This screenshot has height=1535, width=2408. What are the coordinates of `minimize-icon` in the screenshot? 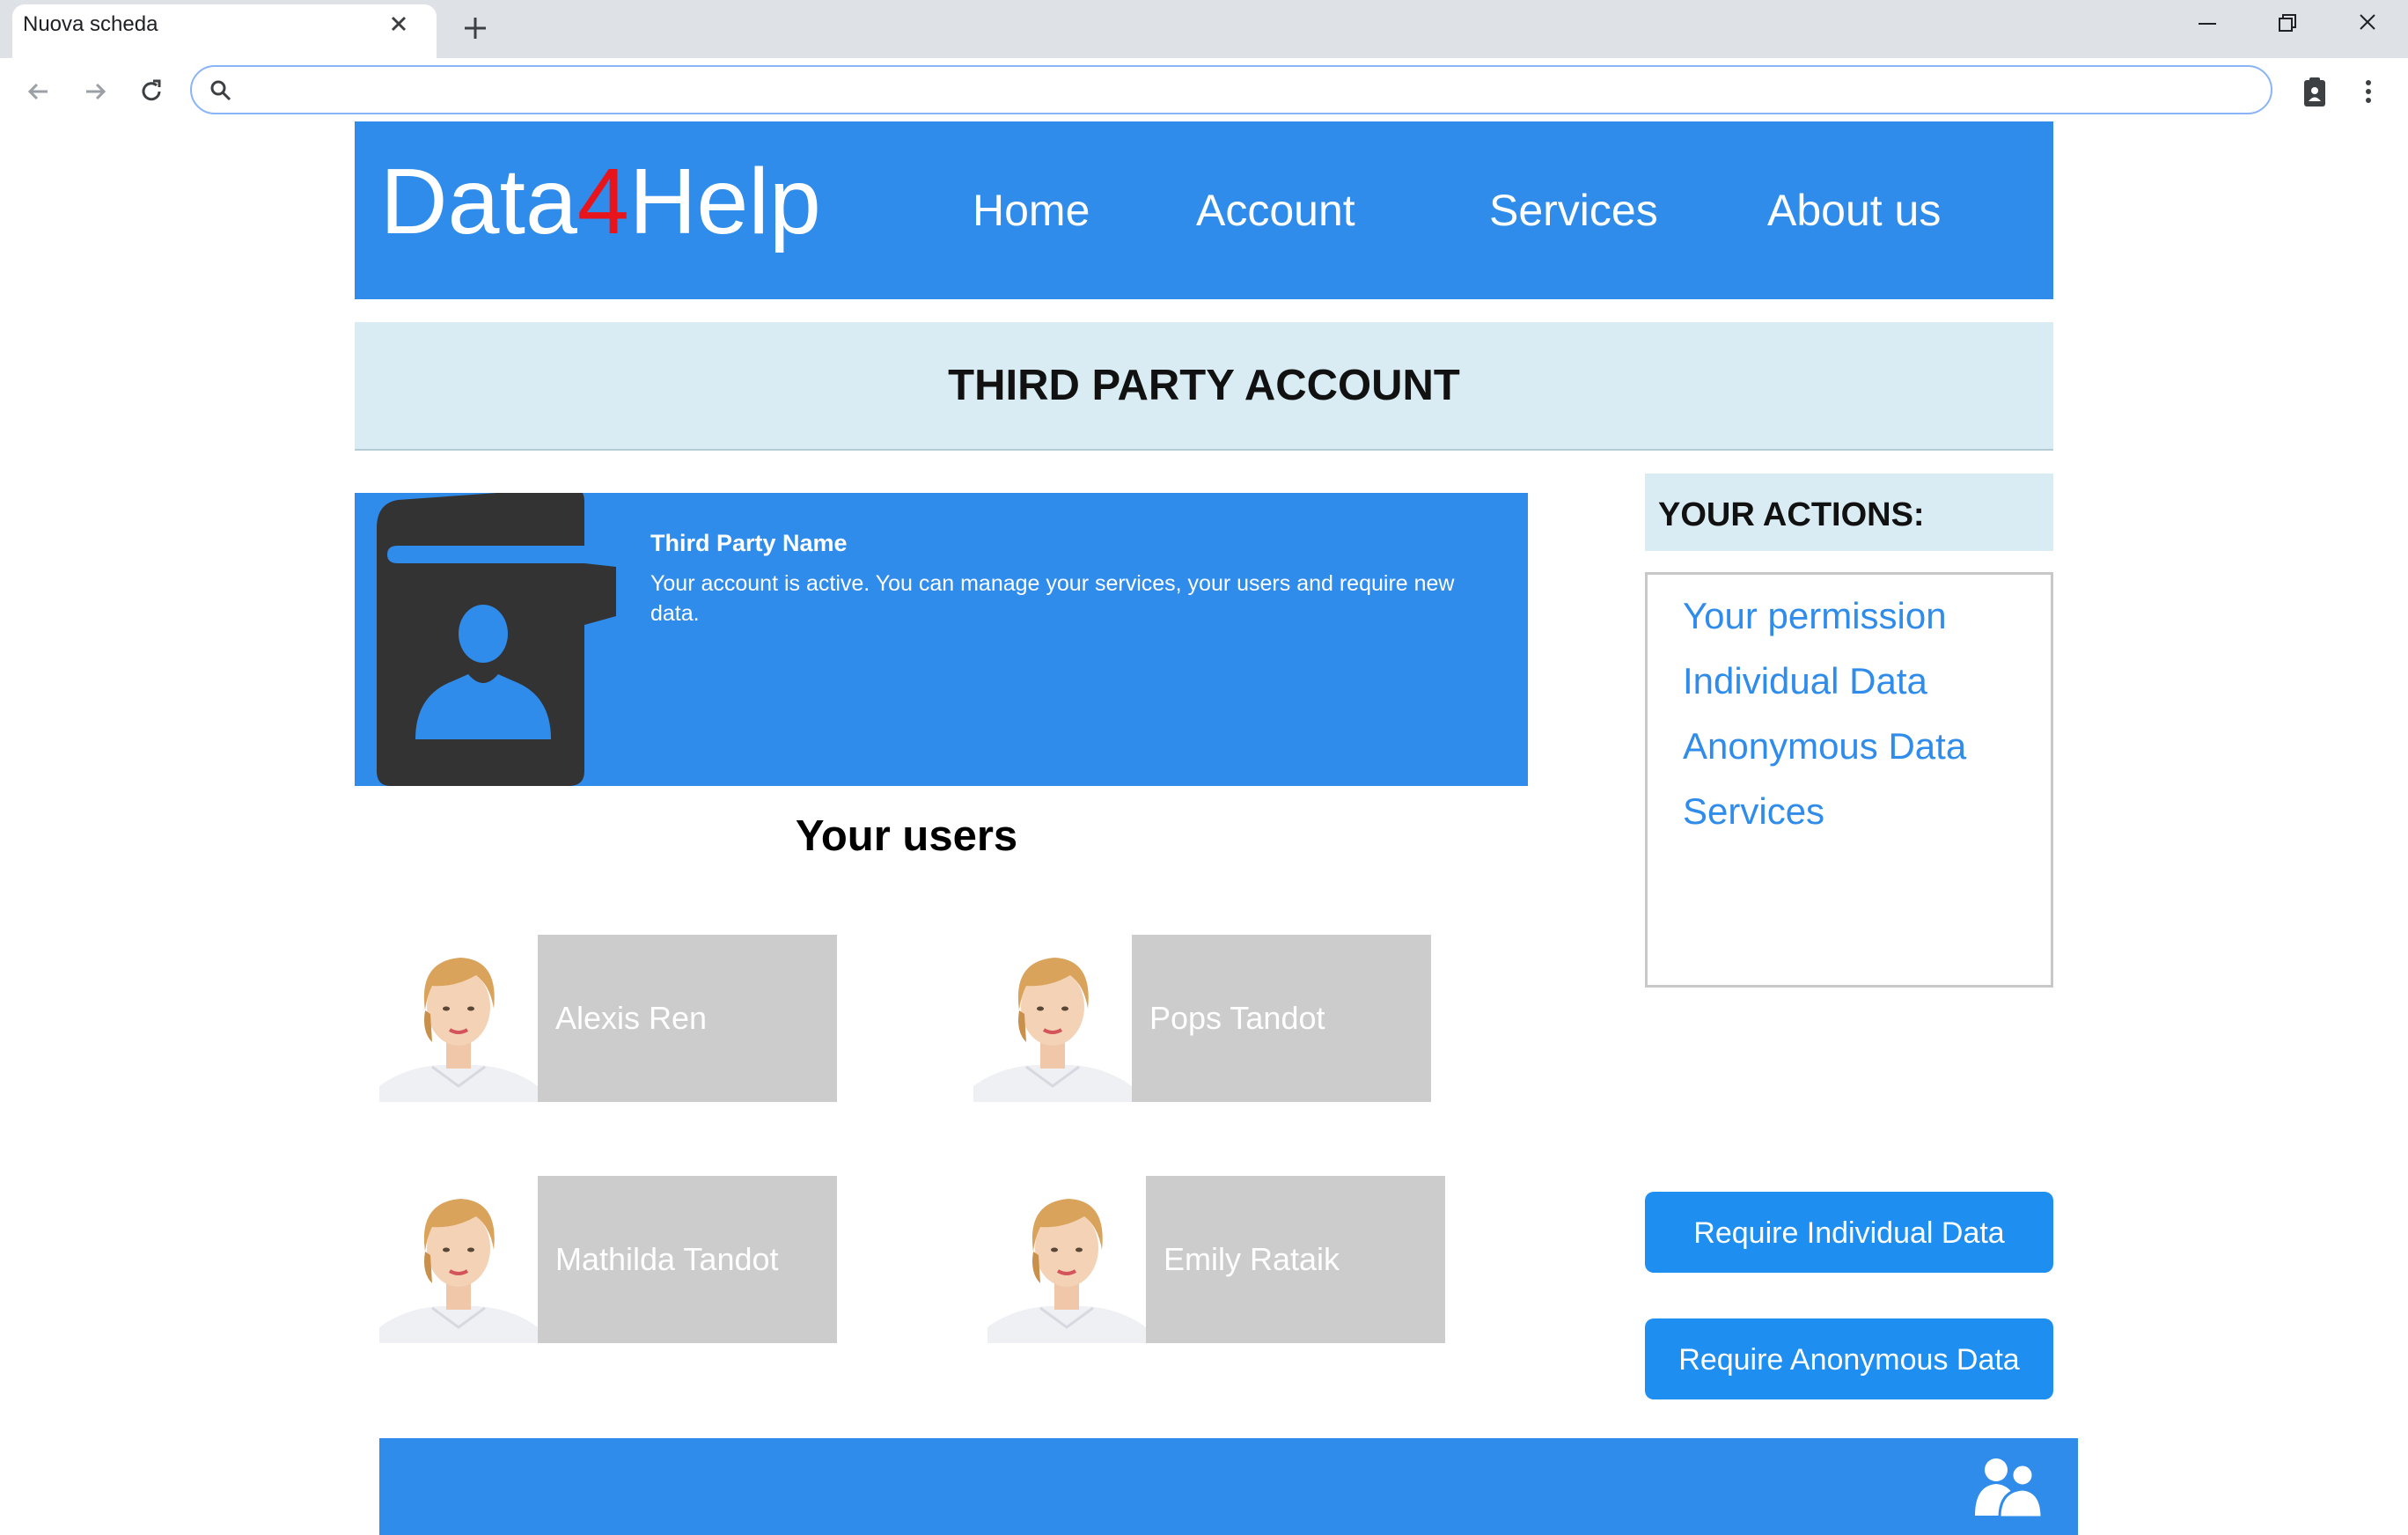 It's located at (2207, 24).